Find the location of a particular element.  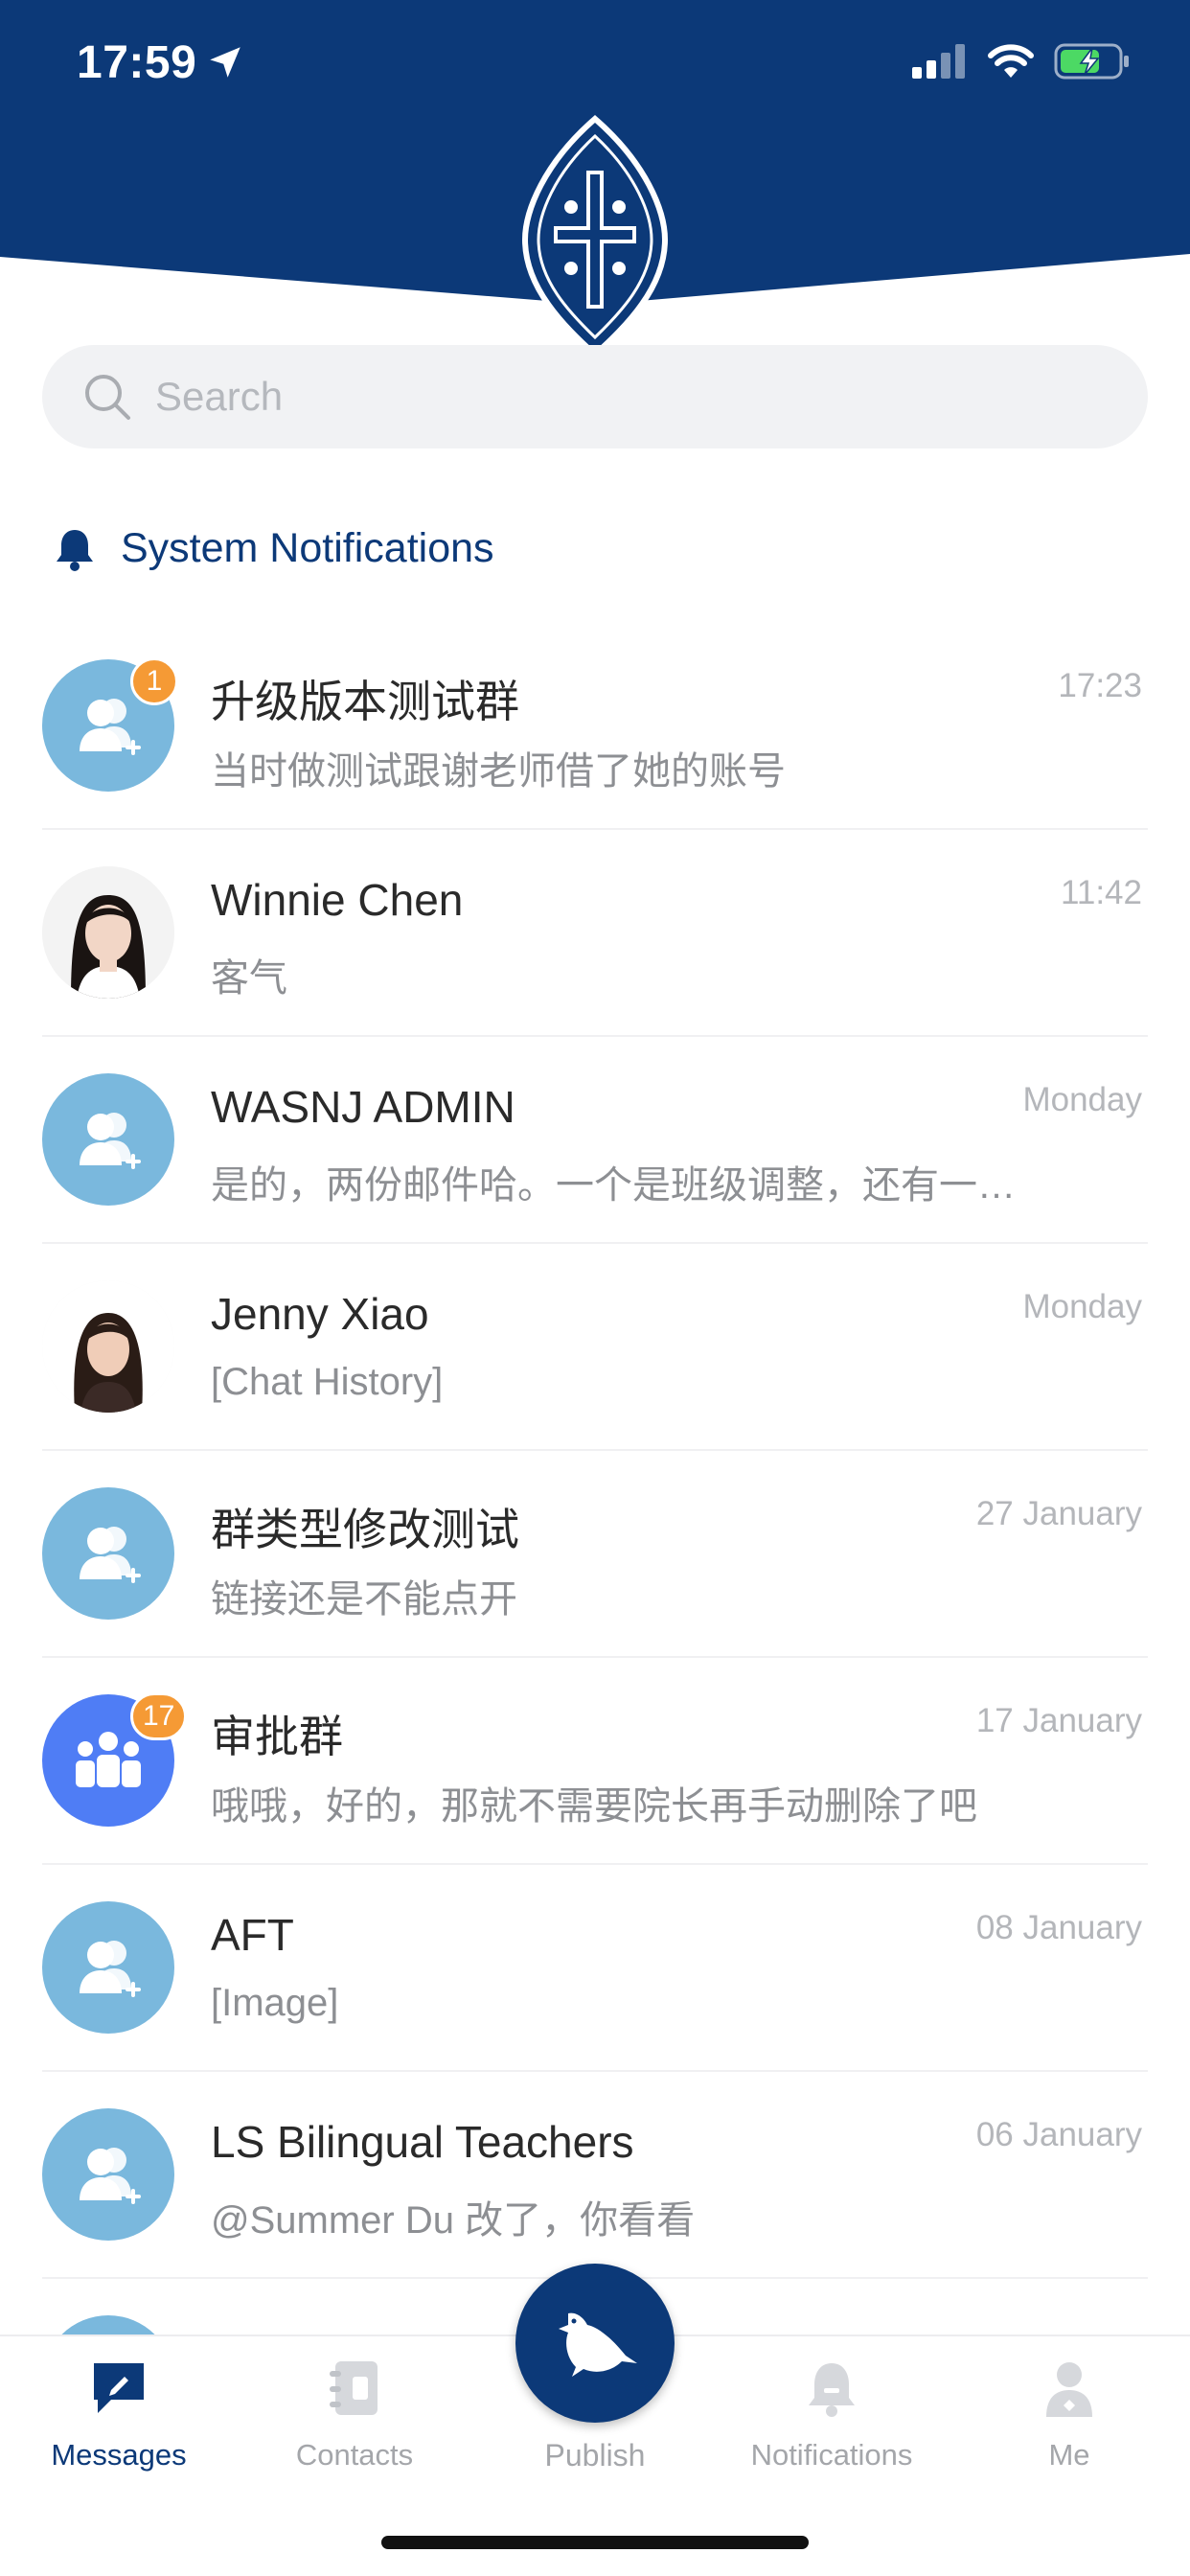

chat-name: WASNJ ADMIN is located at coordinates (363, 1107).